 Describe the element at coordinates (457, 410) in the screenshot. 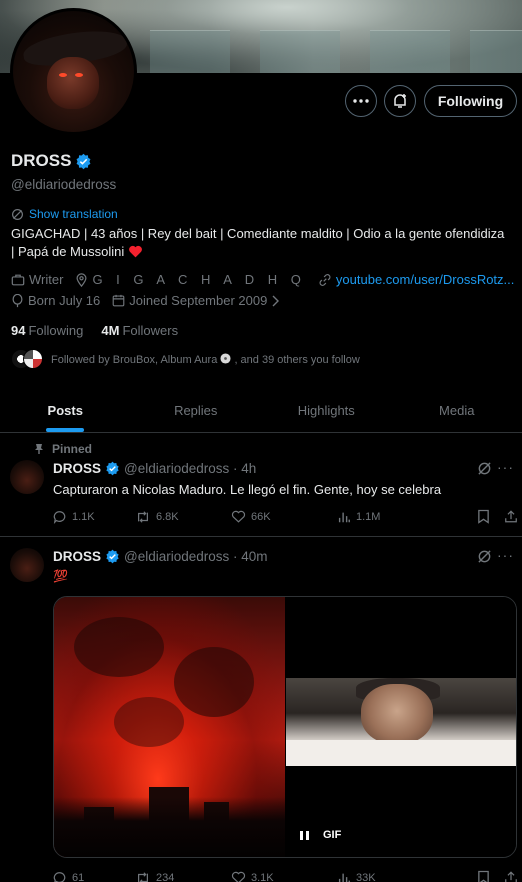

I see `tab-media: Media` at that location.